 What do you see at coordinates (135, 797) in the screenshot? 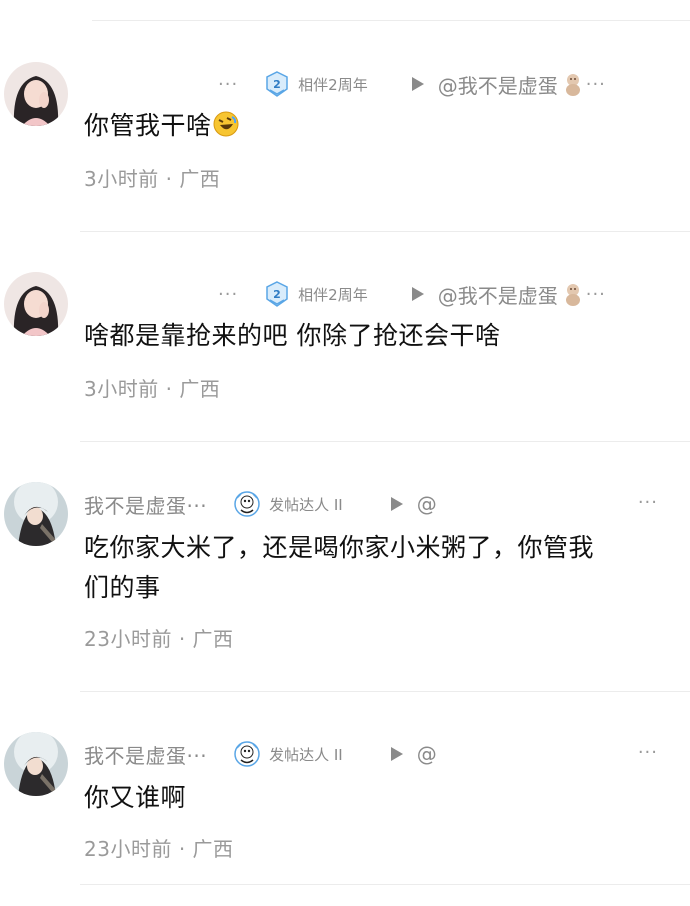
I see `comment-text: 你又谁啊` at bounding box center [135, 797].